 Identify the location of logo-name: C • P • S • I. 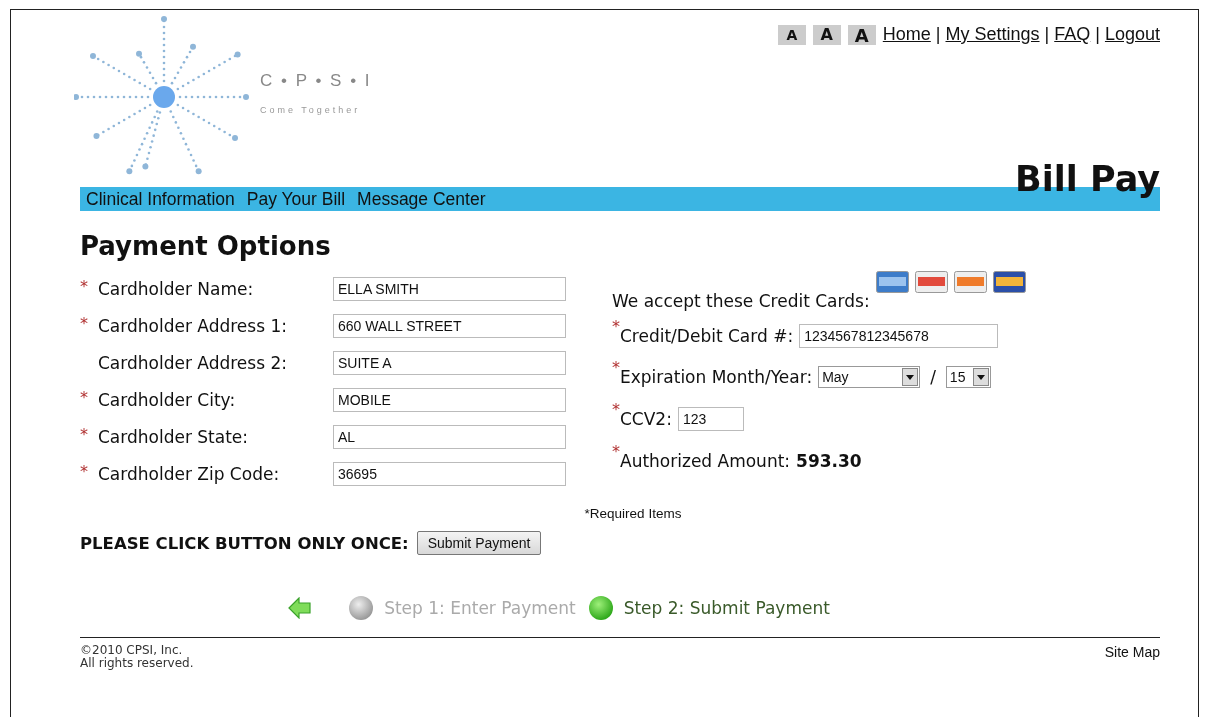
(316, 80).